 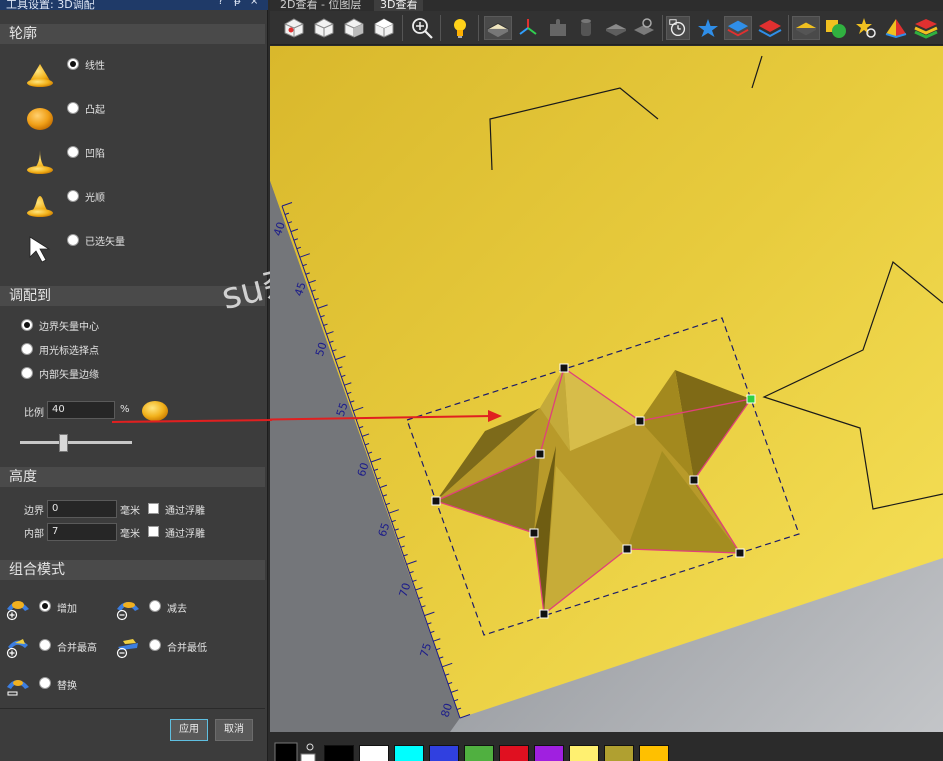 What do you see at coordinates (82, 509) in the screenshot?
I see `boundary-height-input: 0` at bounding box center [82, 509].